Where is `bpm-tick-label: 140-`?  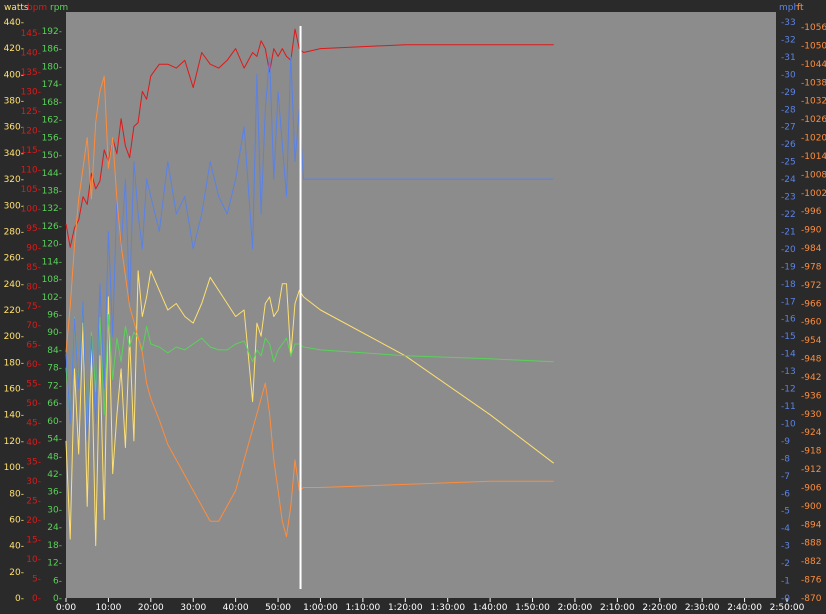 bpm-tick-label: 140- is located at coordinates (31, 53).